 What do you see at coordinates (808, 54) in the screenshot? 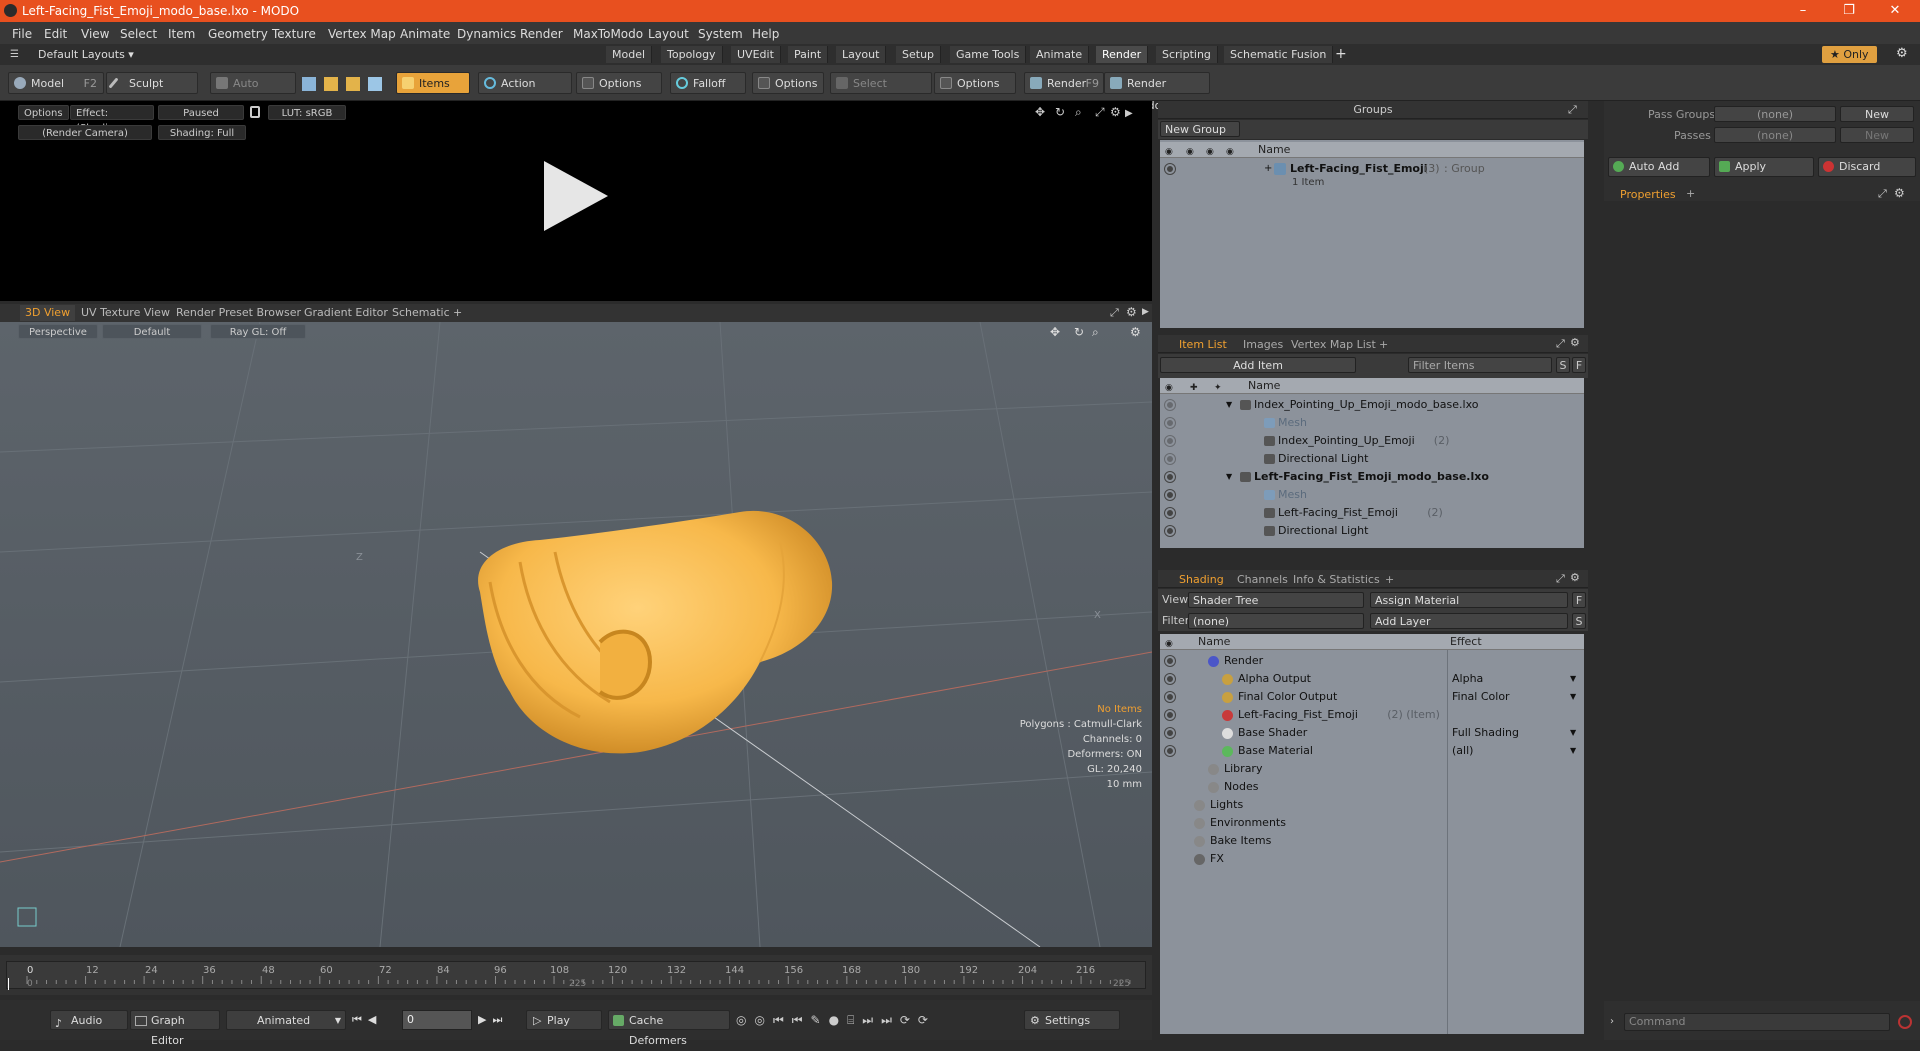
I see `tab-paint: Paint` at bounding box center [808, 54].